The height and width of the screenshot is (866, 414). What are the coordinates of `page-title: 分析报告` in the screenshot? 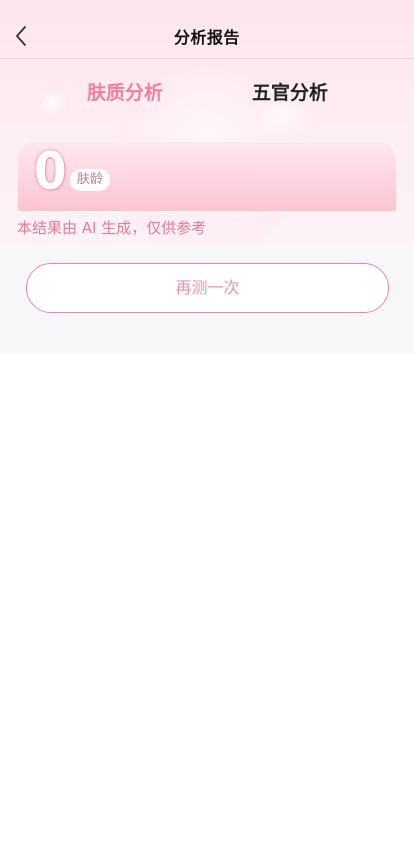 It's located at (206, 37).